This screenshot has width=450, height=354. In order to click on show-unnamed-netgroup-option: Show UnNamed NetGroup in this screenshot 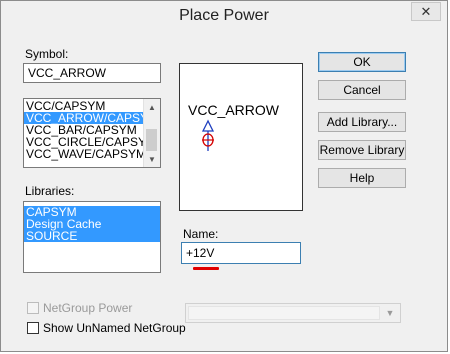, I will do `click(106, 328)`.